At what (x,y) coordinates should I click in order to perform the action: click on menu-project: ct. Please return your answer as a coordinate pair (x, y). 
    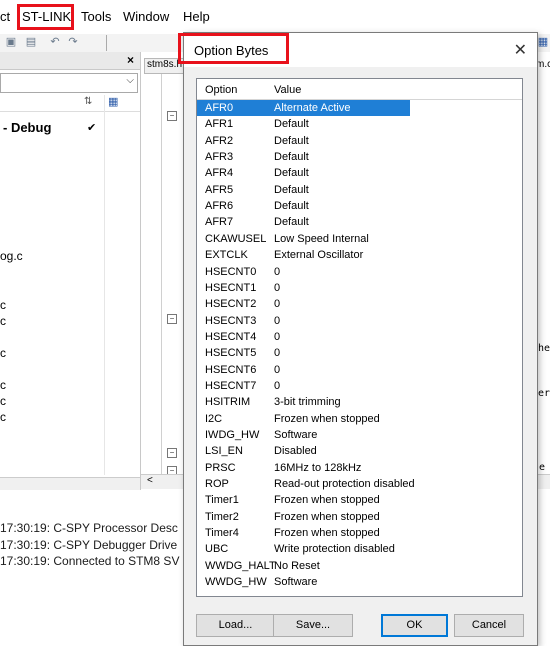
    Looking at the image, I should click on (5, 16).